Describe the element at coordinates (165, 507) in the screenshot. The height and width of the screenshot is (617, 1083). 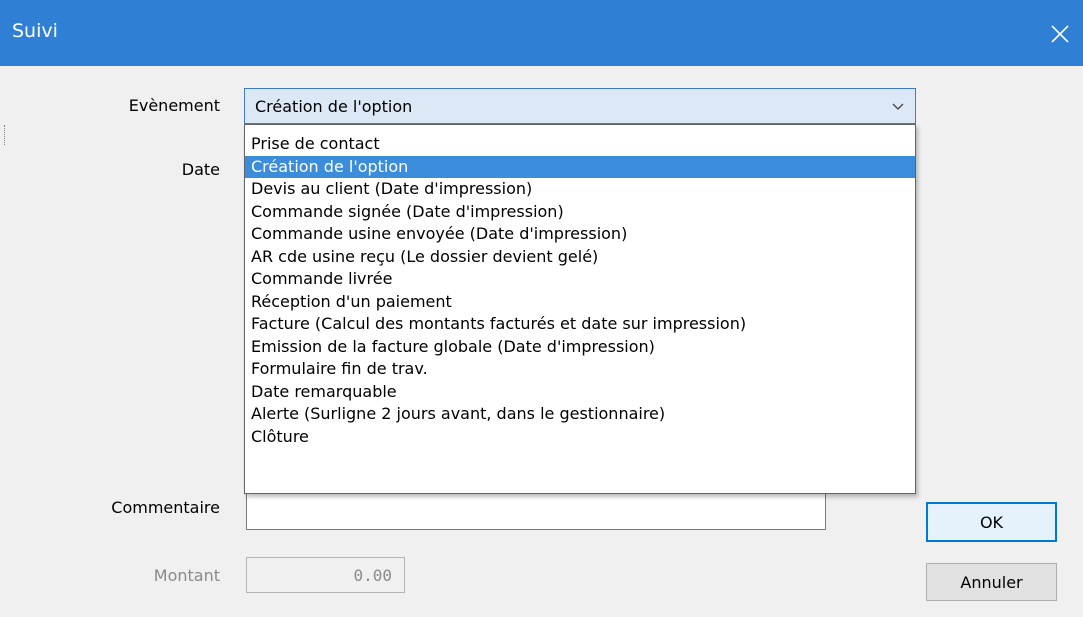
I see `comment-label: Commentaire` at that location.